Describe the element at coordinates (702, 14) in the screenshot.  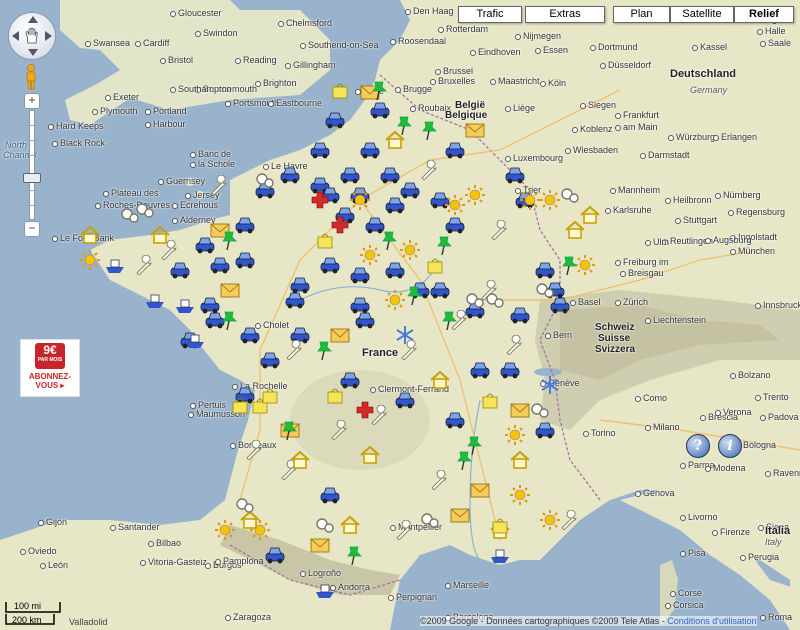
I see `map-type-satellite-button: Satellite` at that location.